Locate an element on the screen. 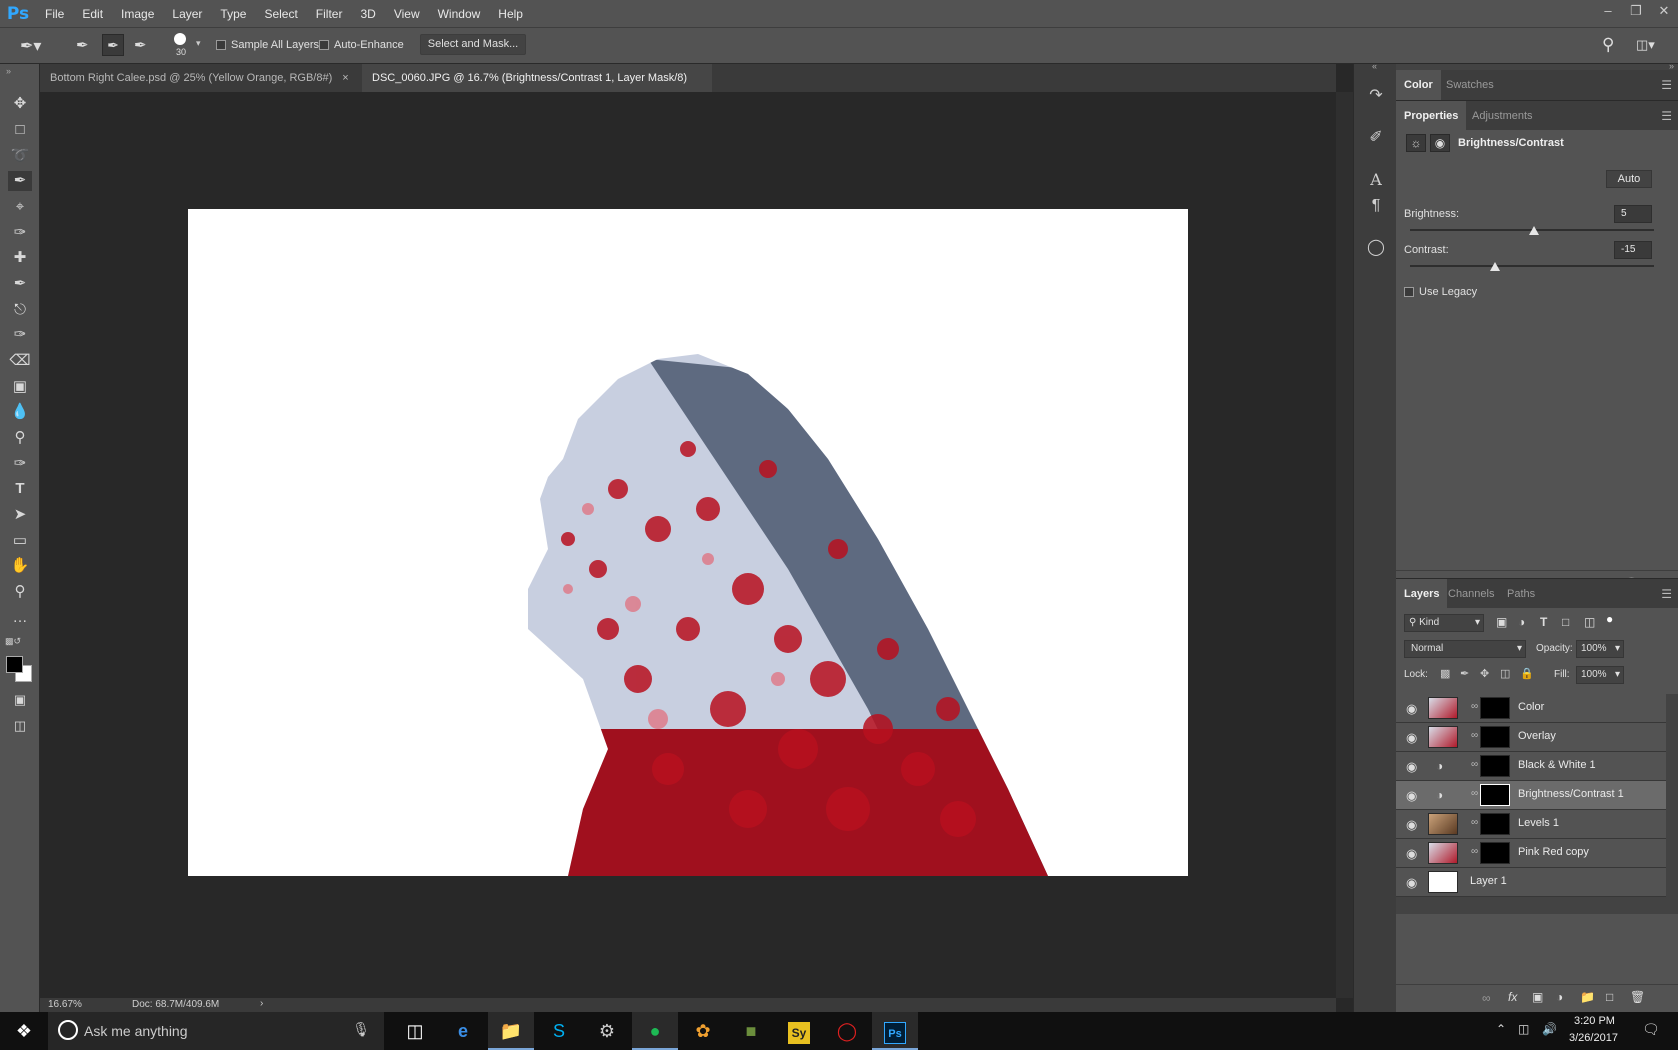 This screenshot has height=1050, width=1678. crop-icon: ⌖ is located at coordinates (20, 207).